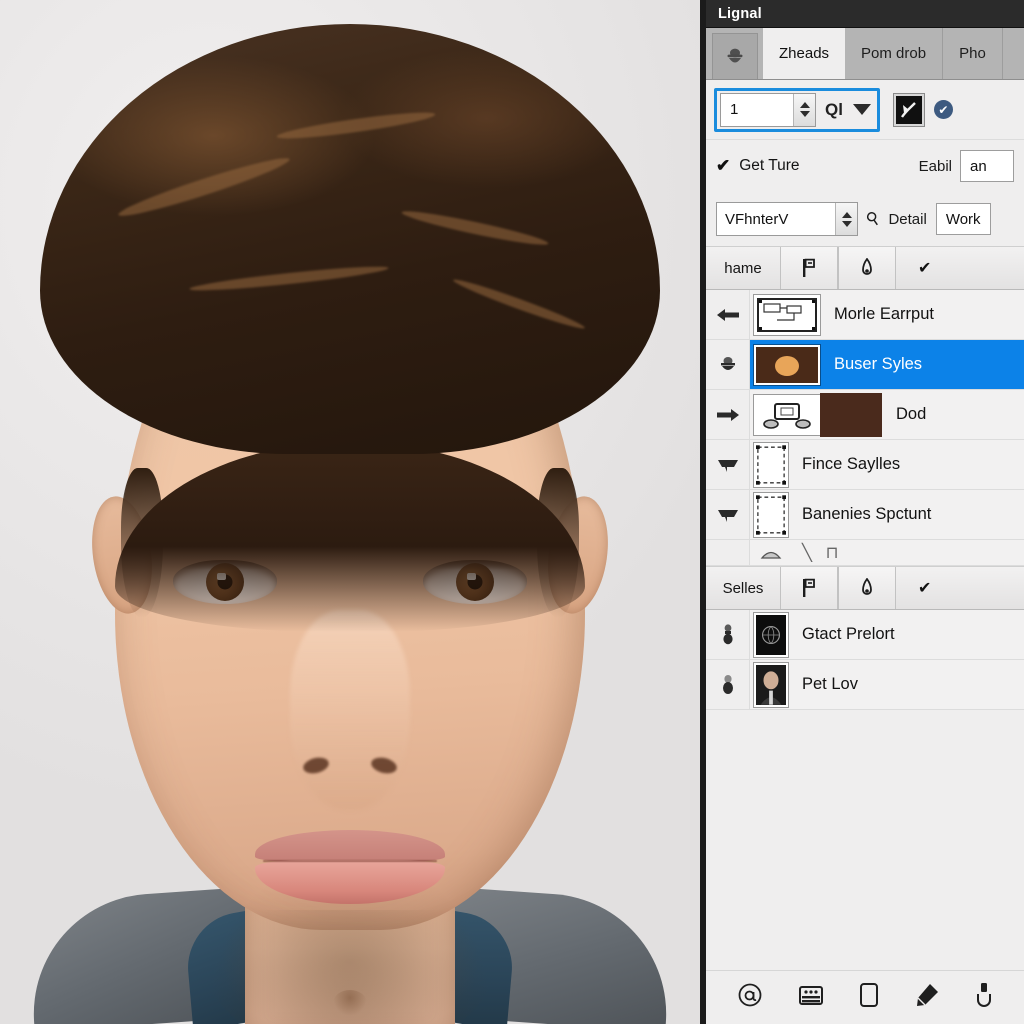  I want to click on tab-pho: Pho, so click(973, 53).